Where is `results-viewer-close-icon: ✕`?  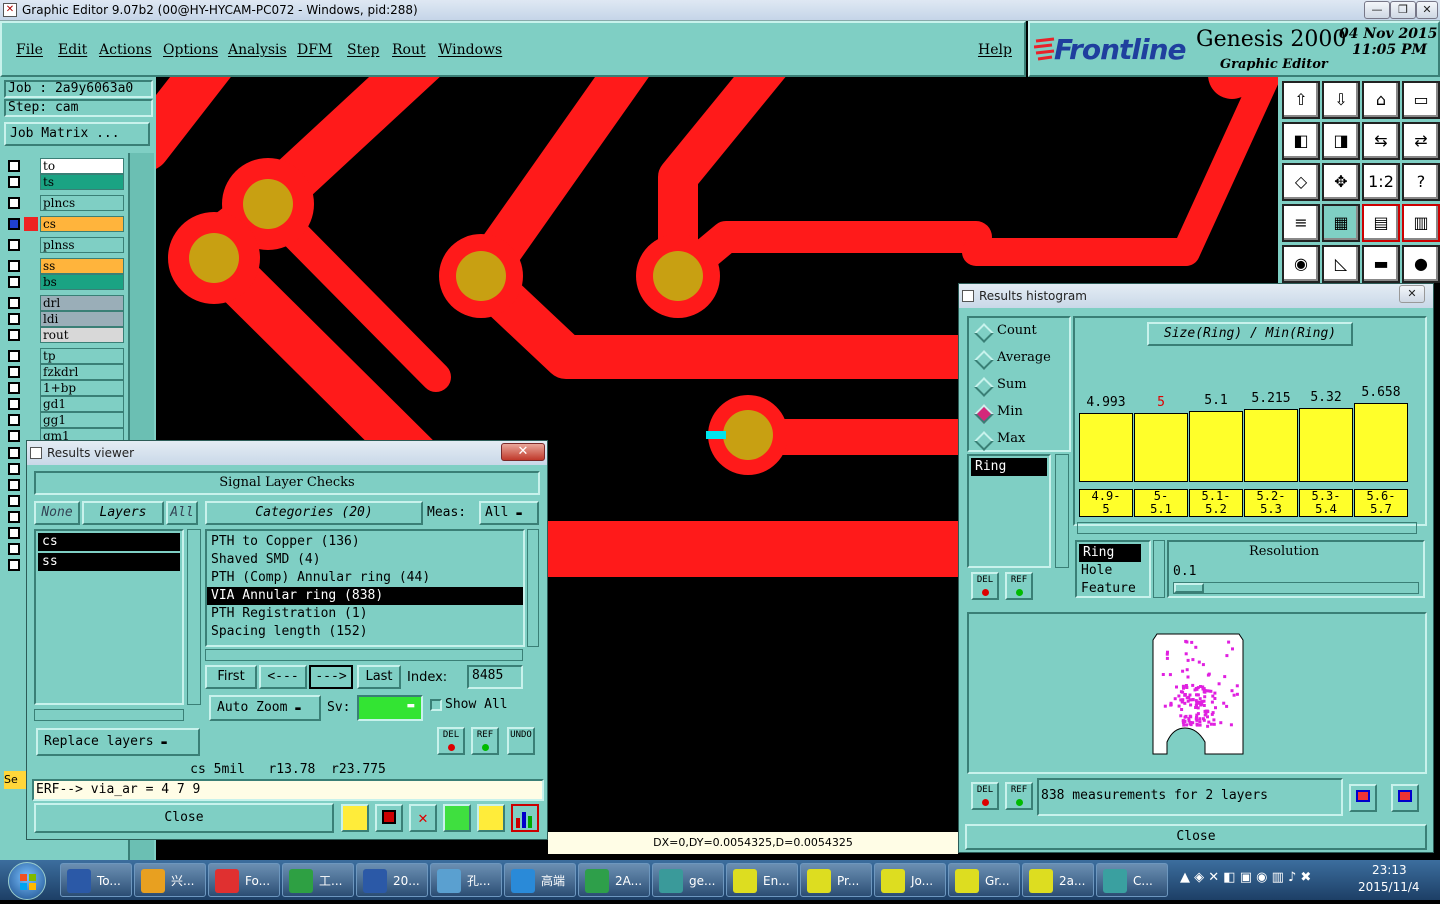 results-viewer-close-icon: ✕ is located at coordinates (523, 452).